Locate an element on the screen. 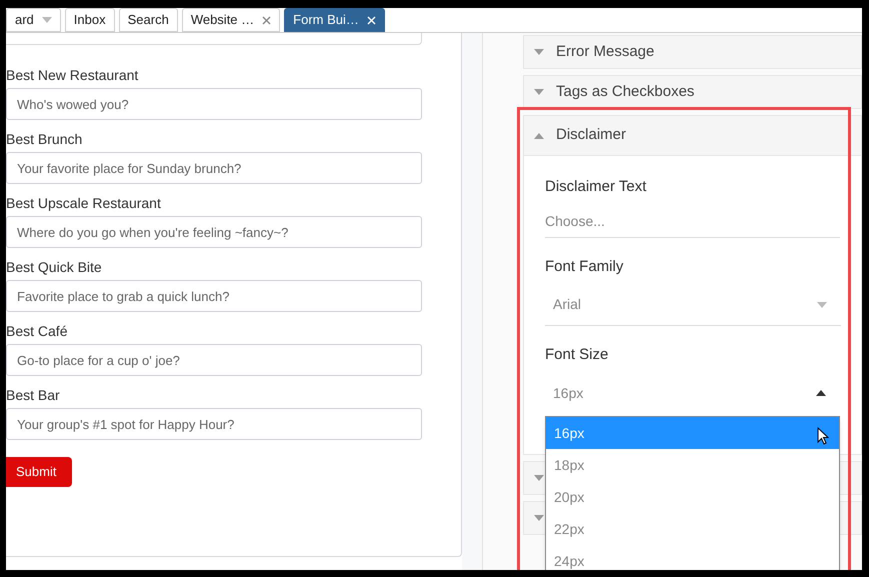  dropdown-option: 20px is located at coordinates (692, 497).